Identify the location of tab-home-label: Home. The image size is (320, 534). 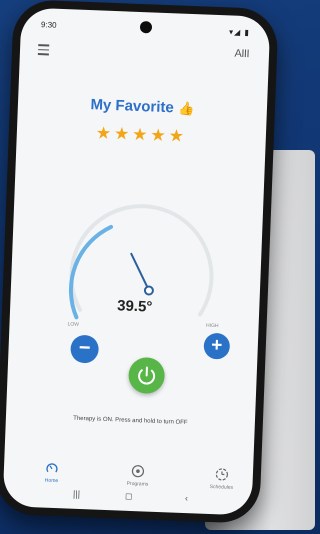
(51, 481).